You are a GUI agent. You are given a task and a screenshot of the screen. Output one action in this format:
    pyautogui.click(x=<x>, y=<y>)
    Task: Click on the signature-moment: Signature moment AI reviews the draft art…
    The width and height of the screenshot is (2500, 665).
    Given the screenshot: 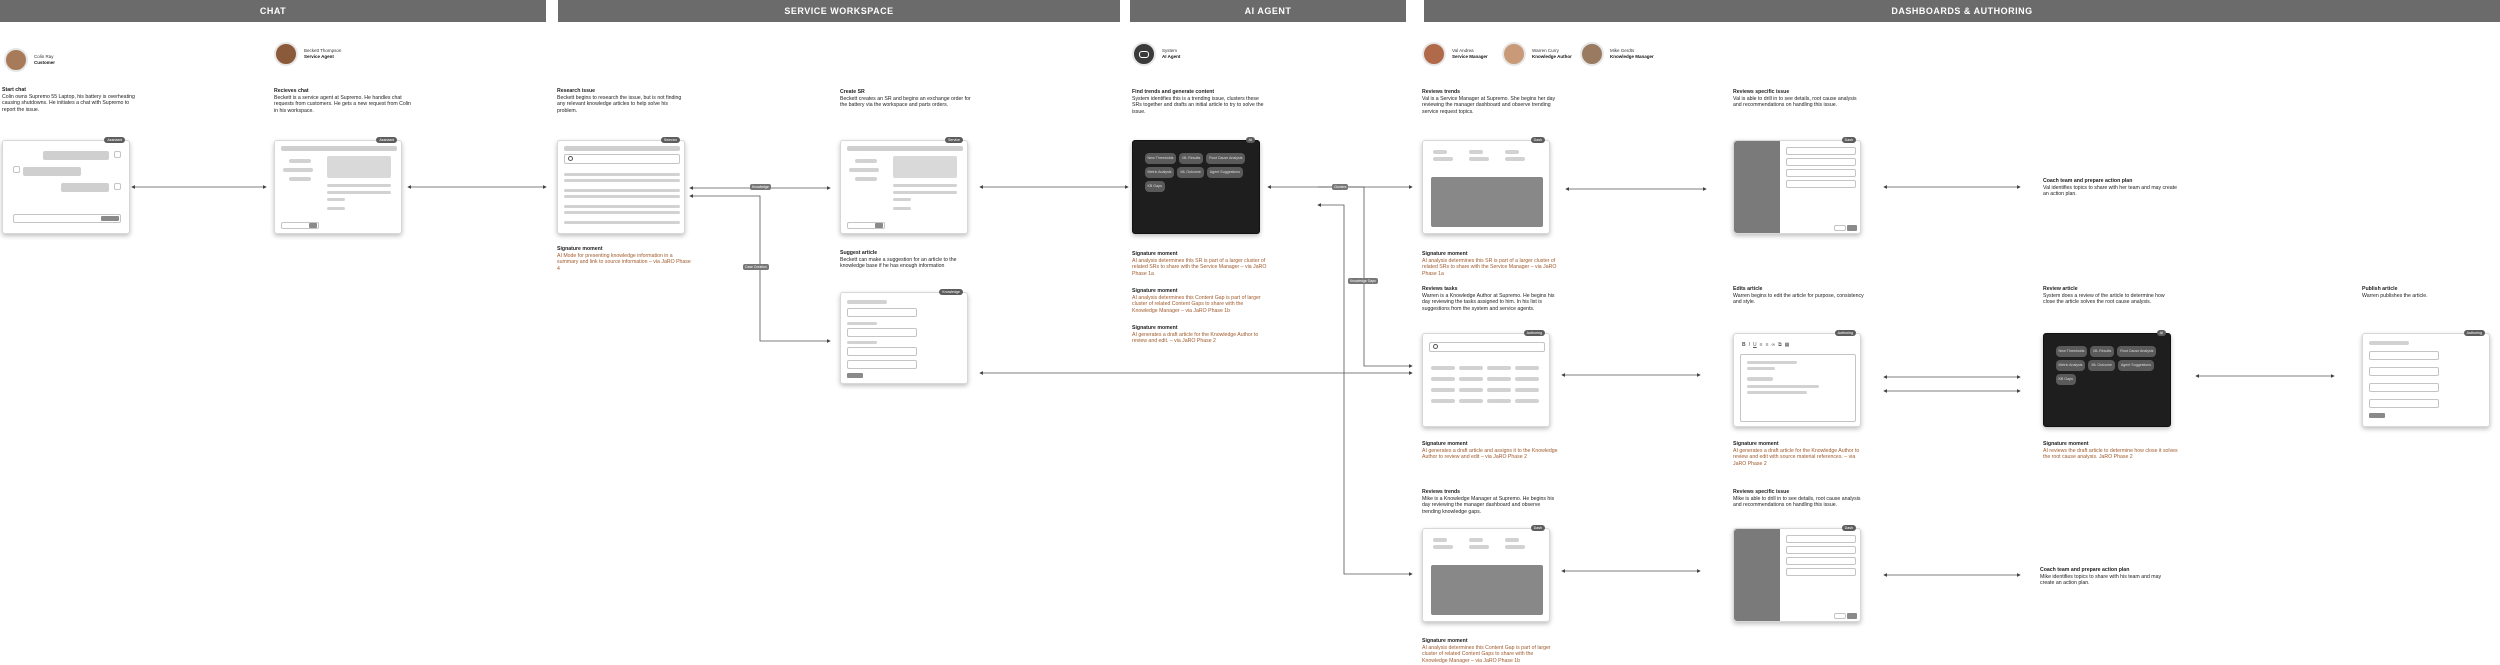 What is the action you would take?
    pyautogui.click(x=2110, y=451)
    